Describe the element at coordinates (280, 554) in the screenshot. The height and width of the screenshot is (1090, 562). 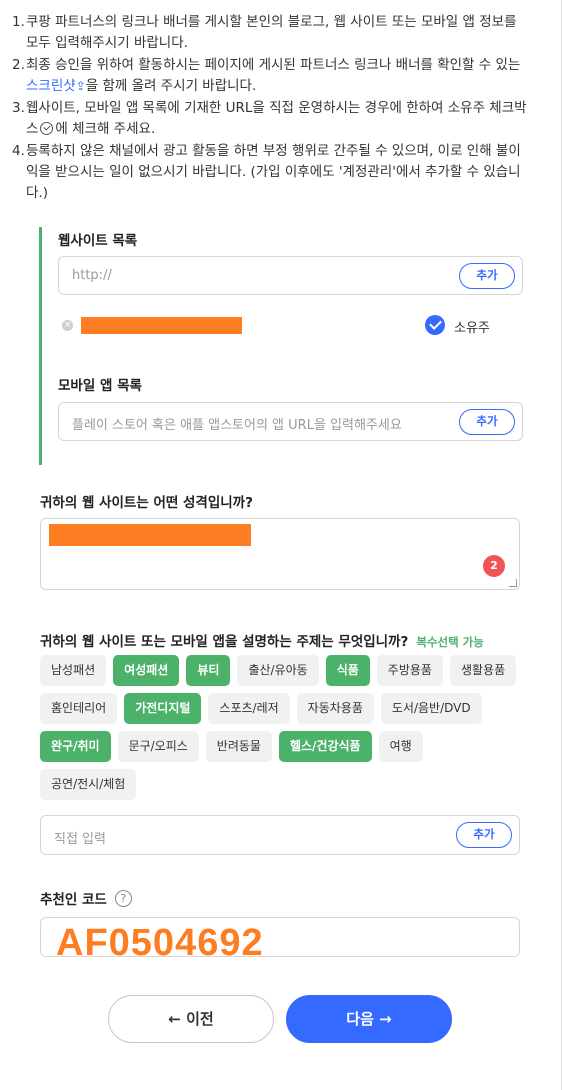
I see `site-type-textarea: 2` at that location.